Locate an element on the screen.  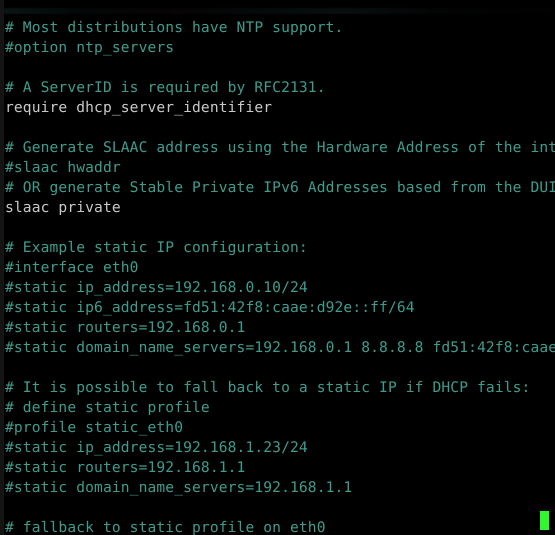
text-line: #slaac hwaddr is located at coordinates (280, 168).